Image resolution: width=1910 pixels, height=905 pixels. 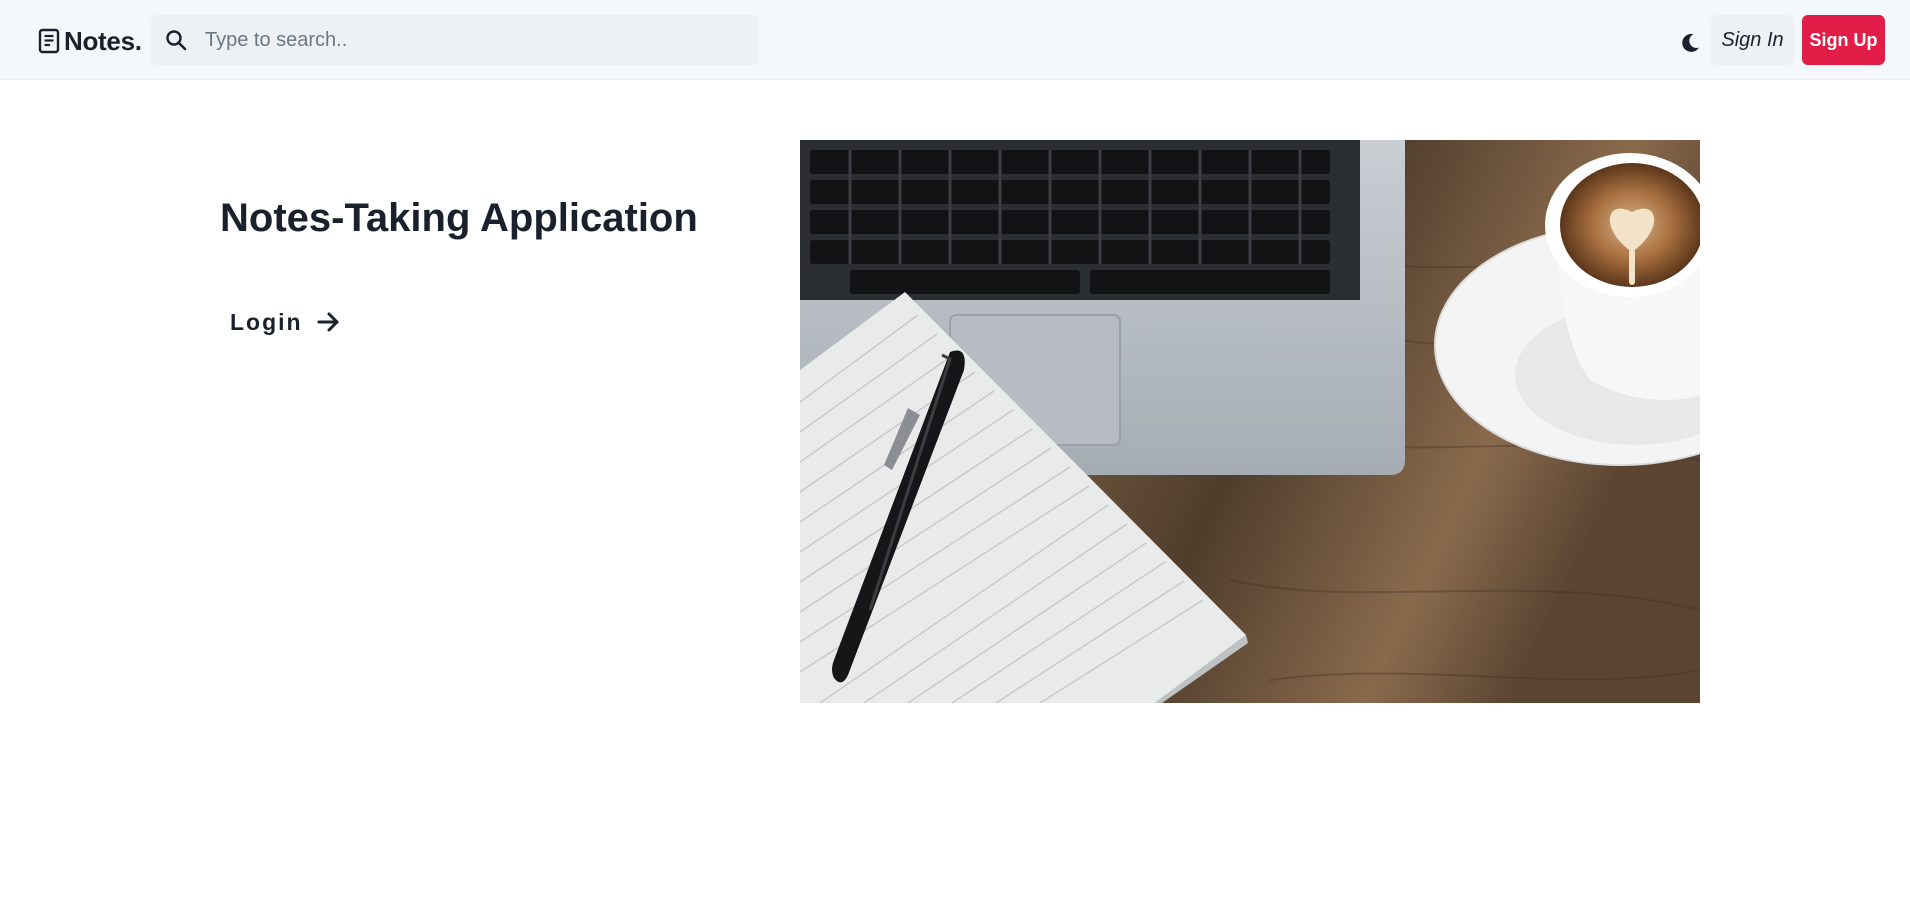 What do you see at coordinates (329, 322) in the screenshot?
I see `arrow-right-icon` at bounding box center [329, 322].